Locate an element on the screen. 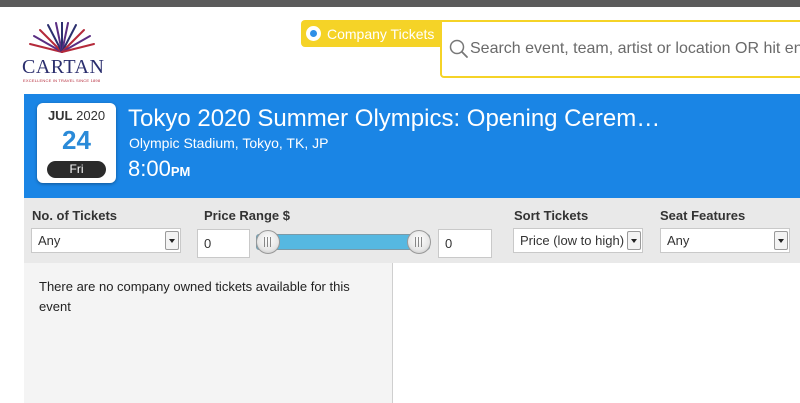  event-time: 8:00PM is located at coordinates (159, 169).